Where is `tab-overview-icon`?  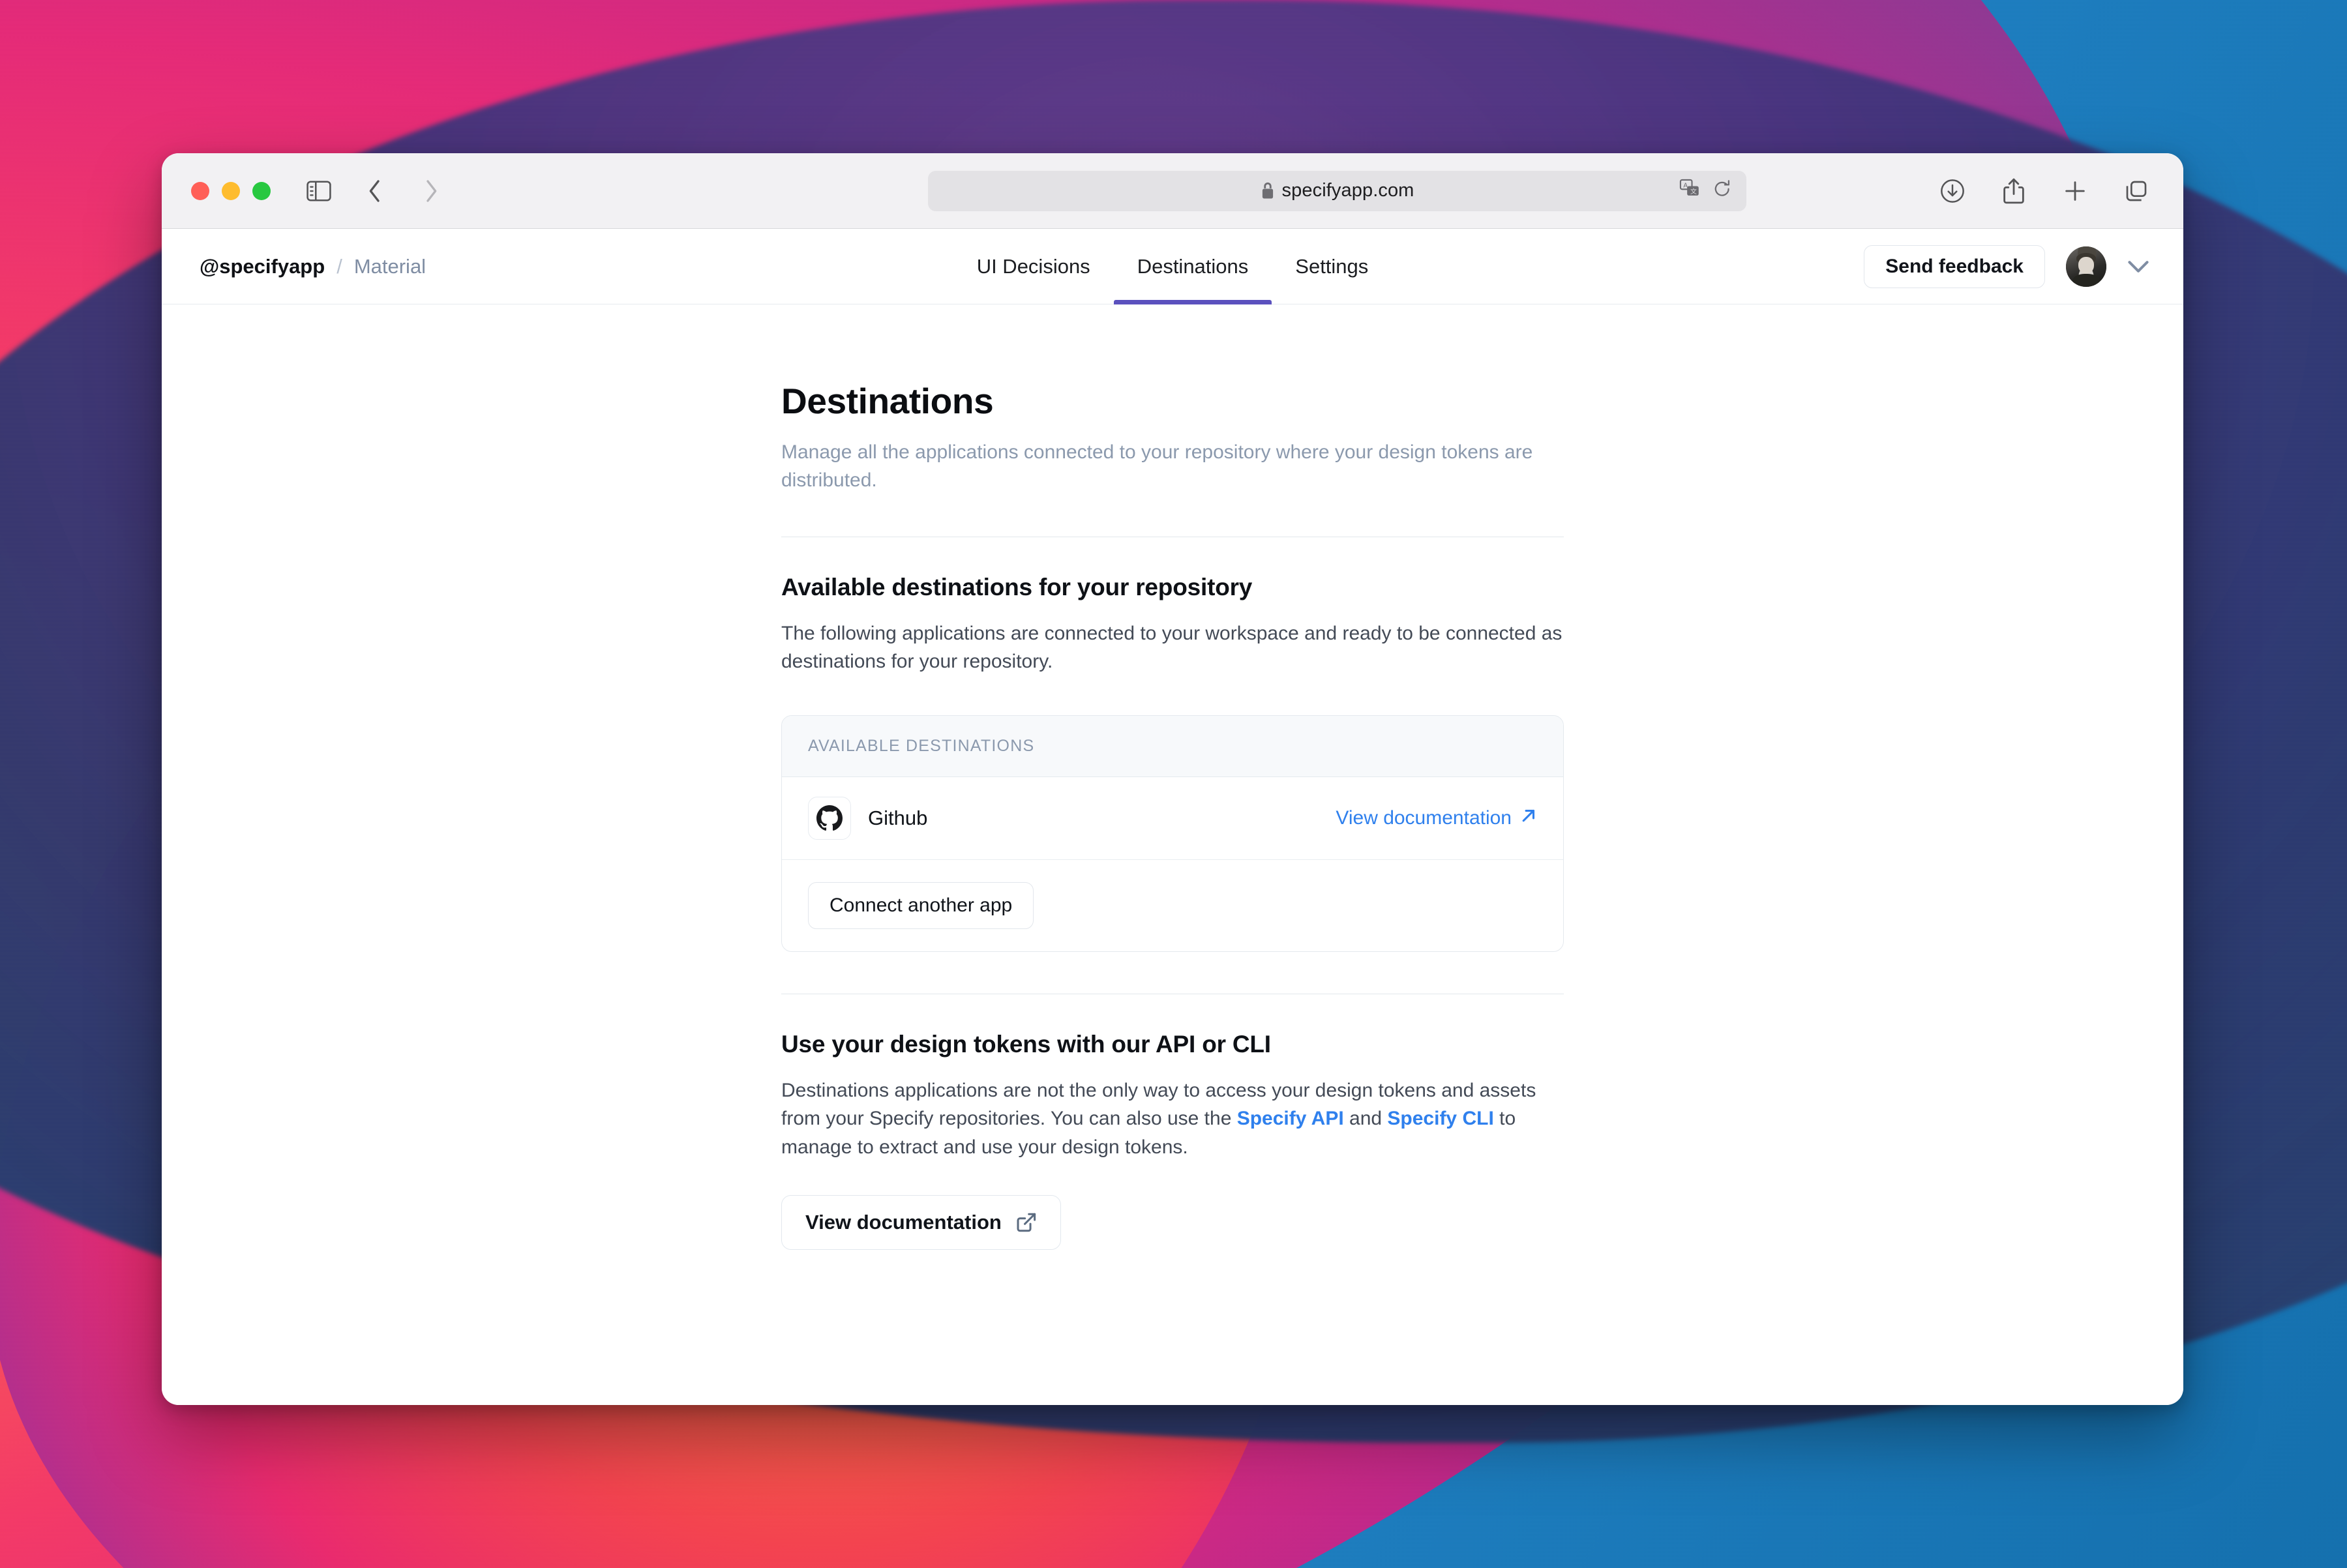 tab-overview-icon is located at coordinates (2136, 191).